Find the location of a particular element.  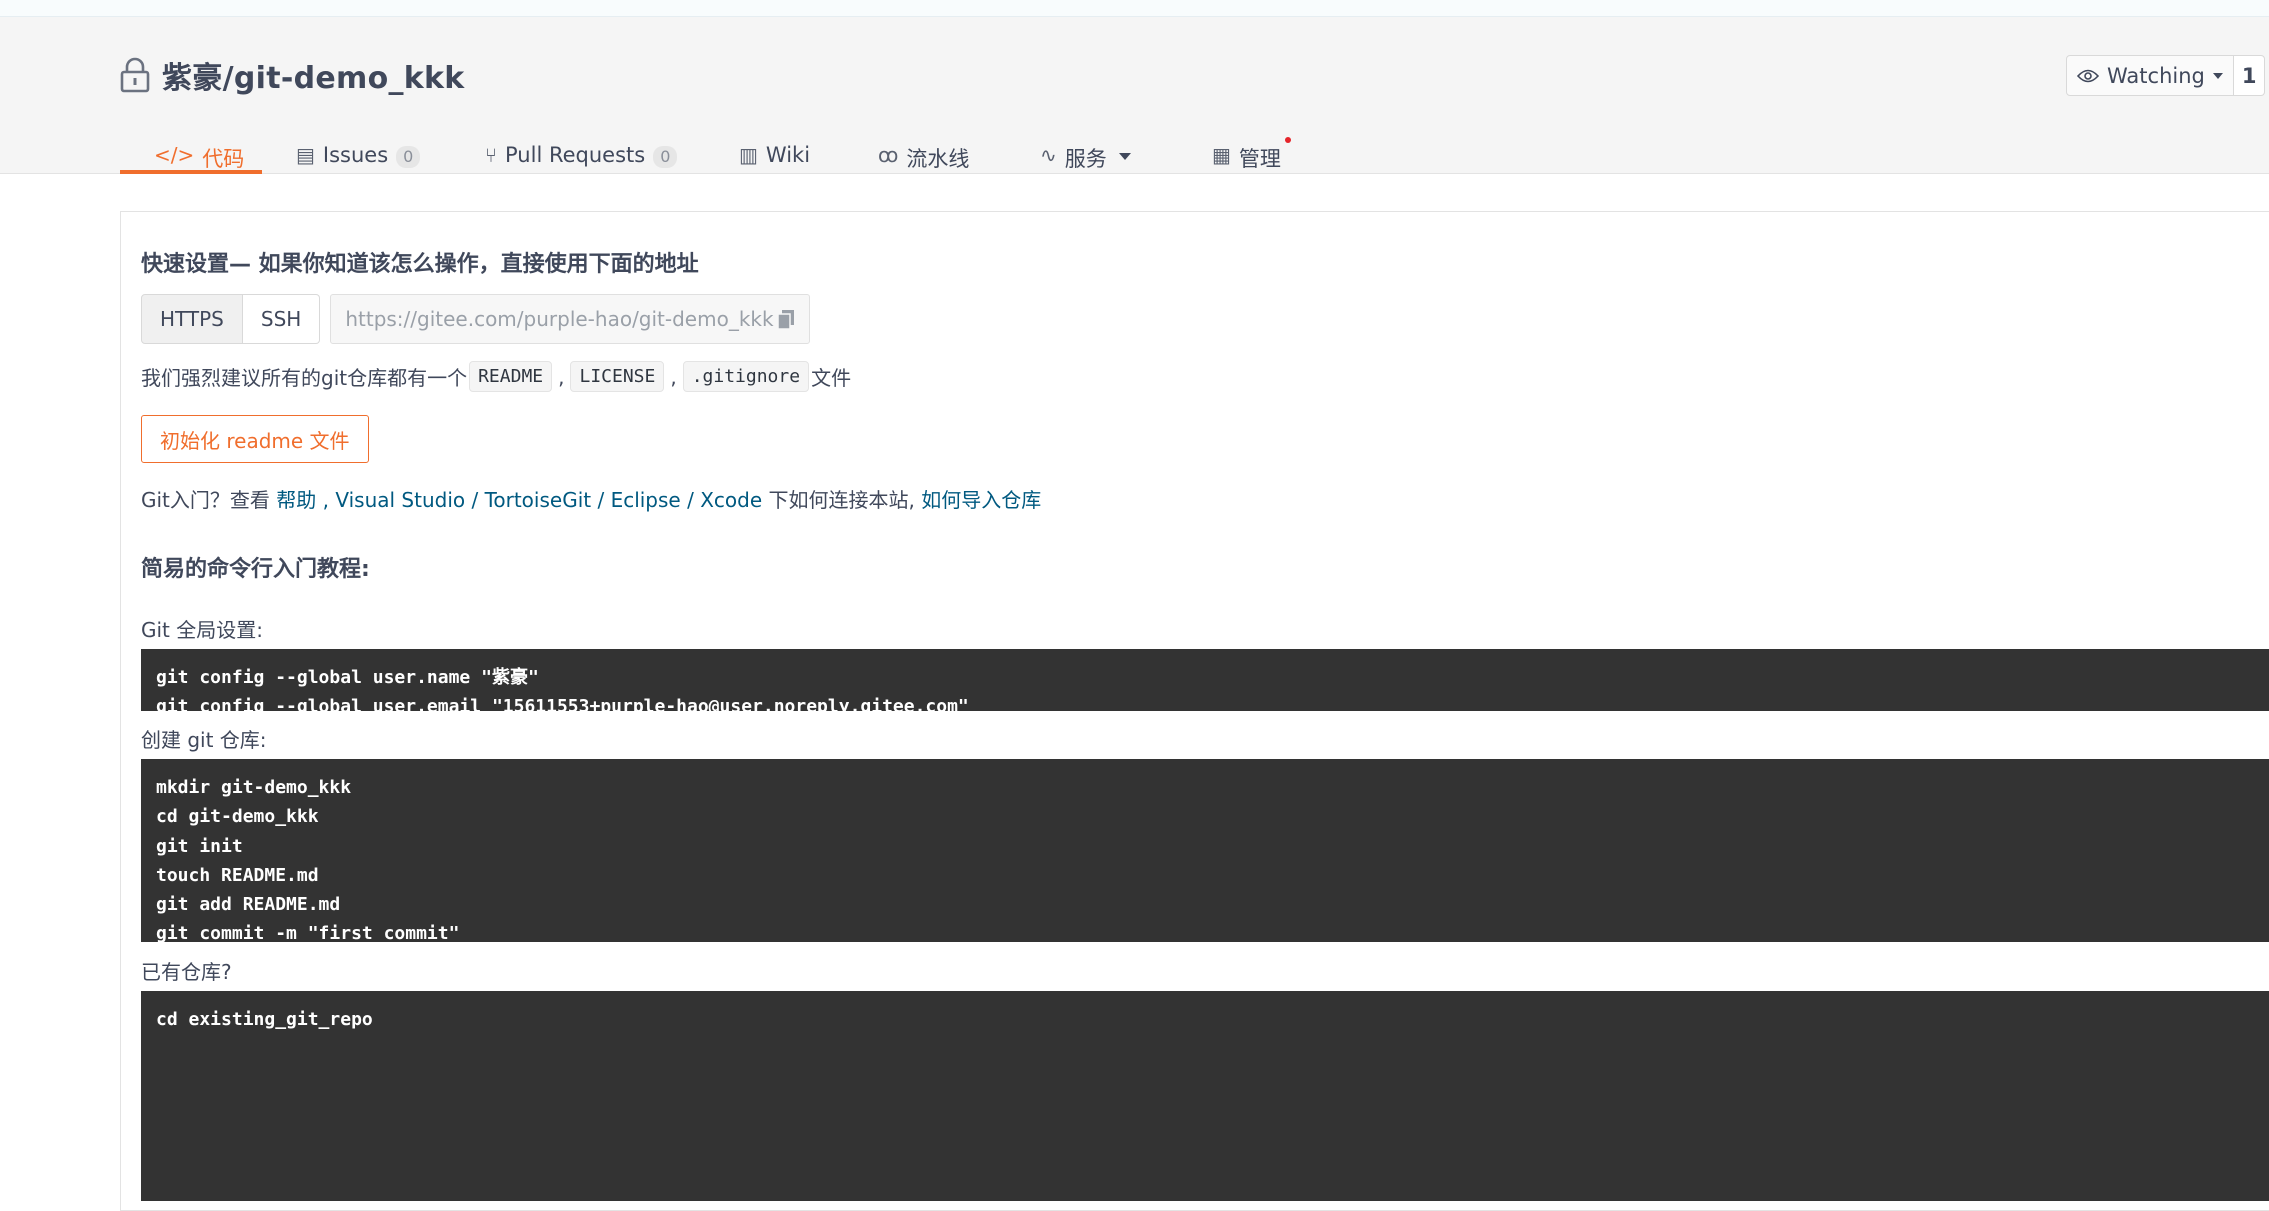

tab-issues: ▤ Issues 0 is located at coordinates (358, 159).